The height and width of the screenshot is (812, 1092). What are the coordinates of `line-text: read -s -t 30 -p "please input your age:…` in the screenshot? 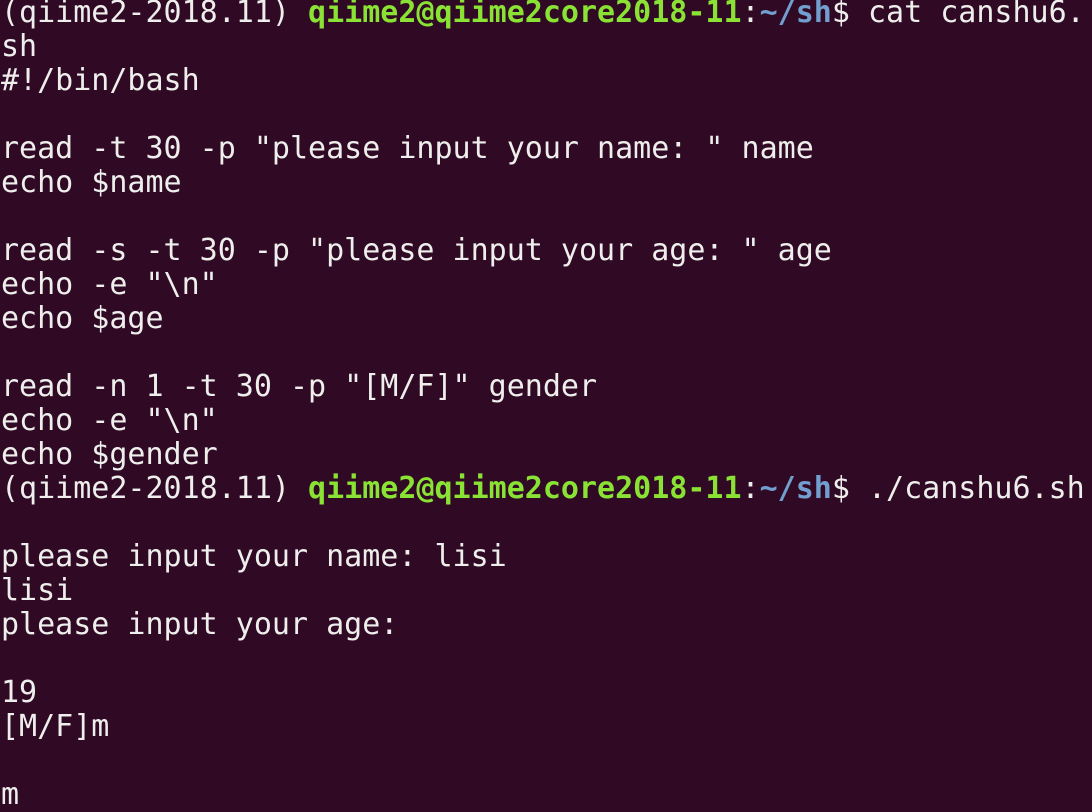 It's located at (416, 250).